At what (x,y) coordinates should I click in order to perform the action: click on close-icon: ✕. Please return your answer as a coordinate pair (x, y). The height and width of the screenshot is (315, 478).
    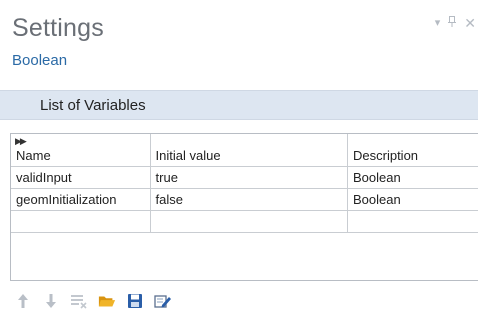
    Looking at the image, I should click on (470, 23).